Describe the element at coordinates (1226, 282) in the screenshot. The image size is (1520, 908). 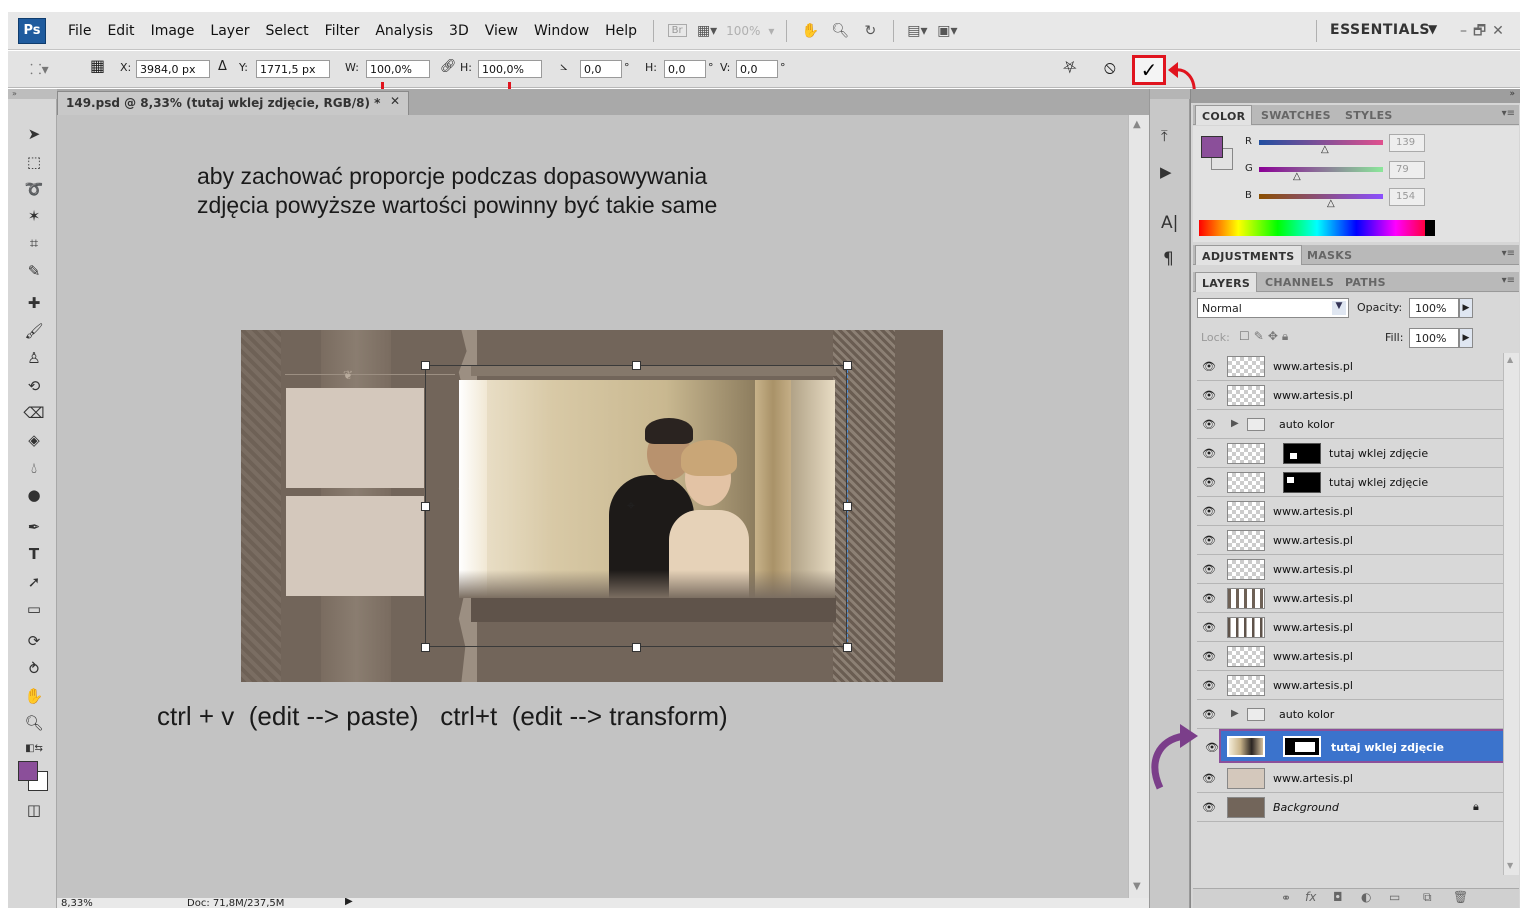
I see `tab-layers: LAYERS` at that location.